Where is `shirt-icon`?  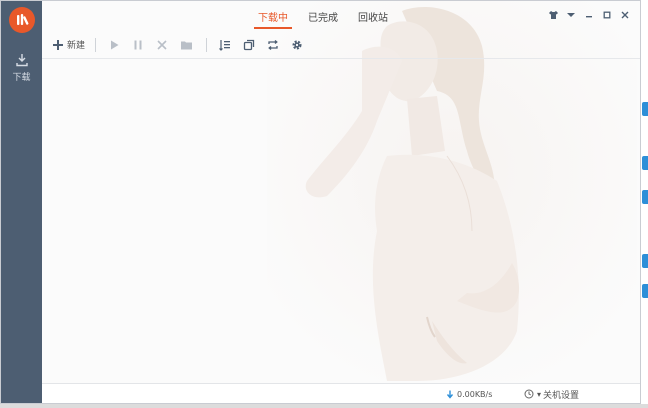
shirt-icon is located at coordinates (553, 15).